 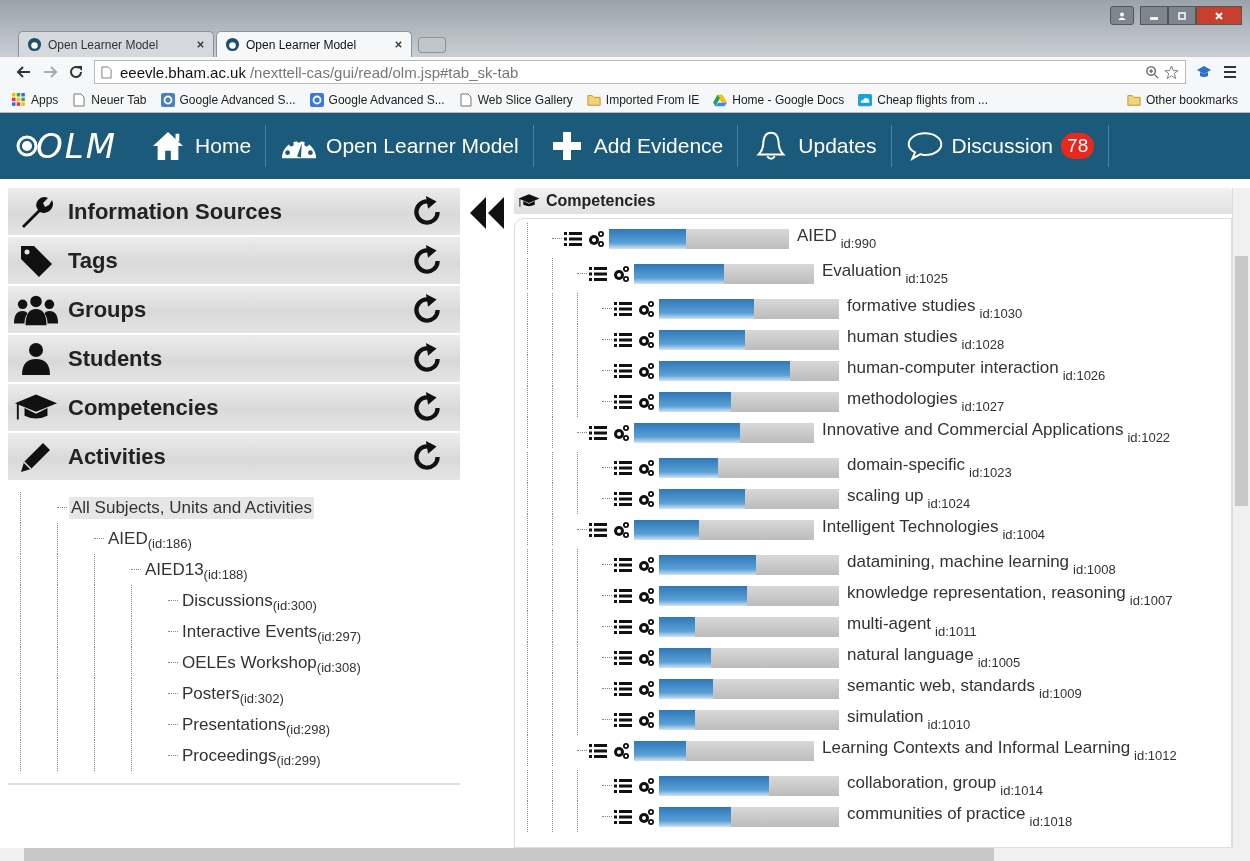 What do you see at coordinates (817, 235) in the screenshot?
I see `competency-name: AIED` at bounding box center [817, 235].